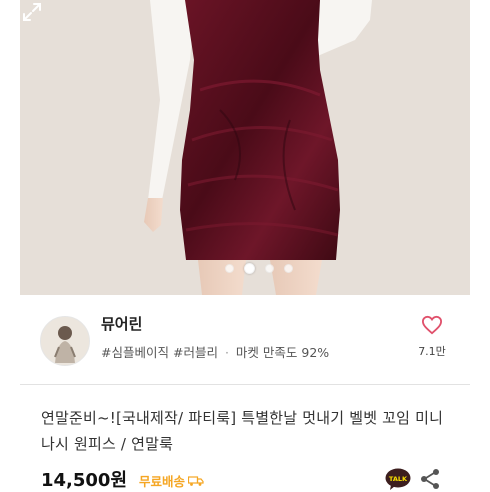 This screenshot has height=492, width=490. I want to click on free-shipping-label: 무료배송, so click(162, 481).